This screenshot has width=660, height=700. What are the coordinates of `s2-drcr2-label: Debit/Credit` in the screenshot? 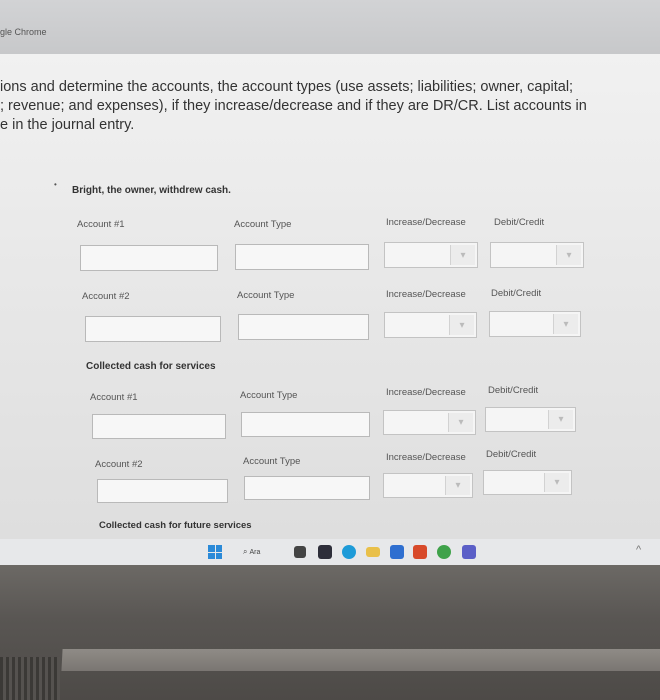 It's located at (511, 454).